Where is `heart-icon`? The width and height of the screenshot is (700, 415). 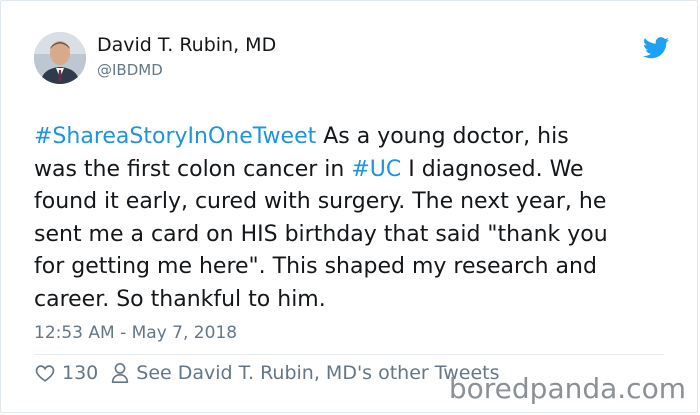 heart-icon is located at coordinates (45, 373).